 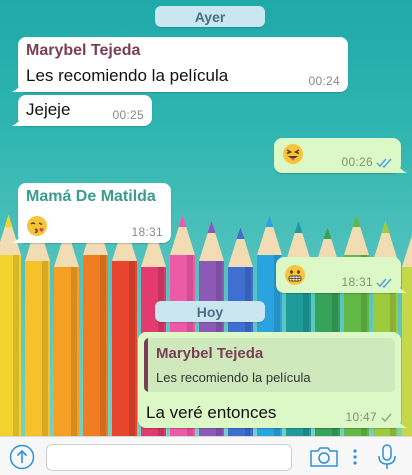 What do you see at coordinates (295, 275) in the screenshot?
I see `grimacing-face-icon` at bounding box center [295, 275].